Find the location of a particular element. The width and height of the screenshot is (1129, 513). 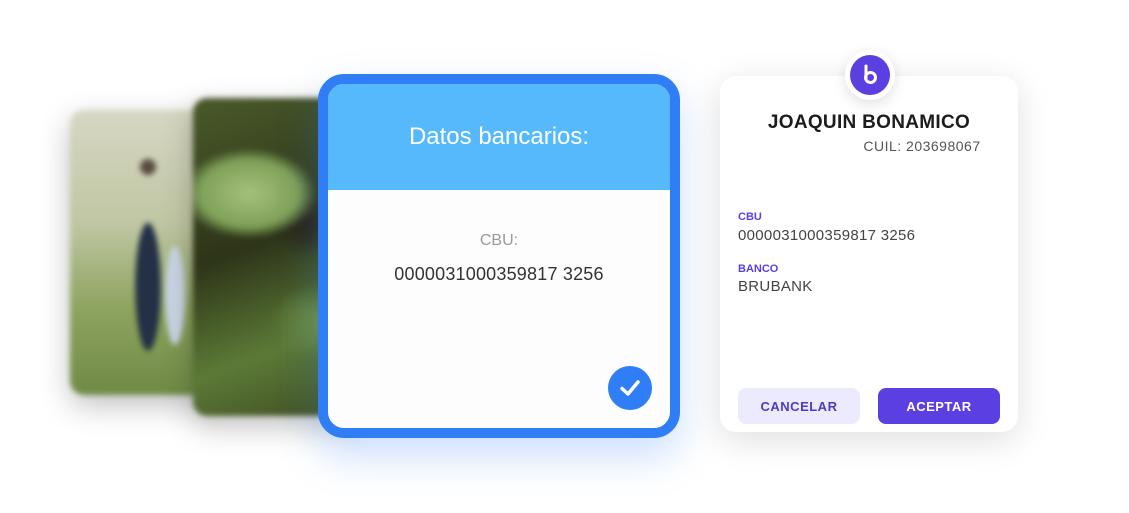

cbu-field-label: CBU is located at coordinates (750, 217).